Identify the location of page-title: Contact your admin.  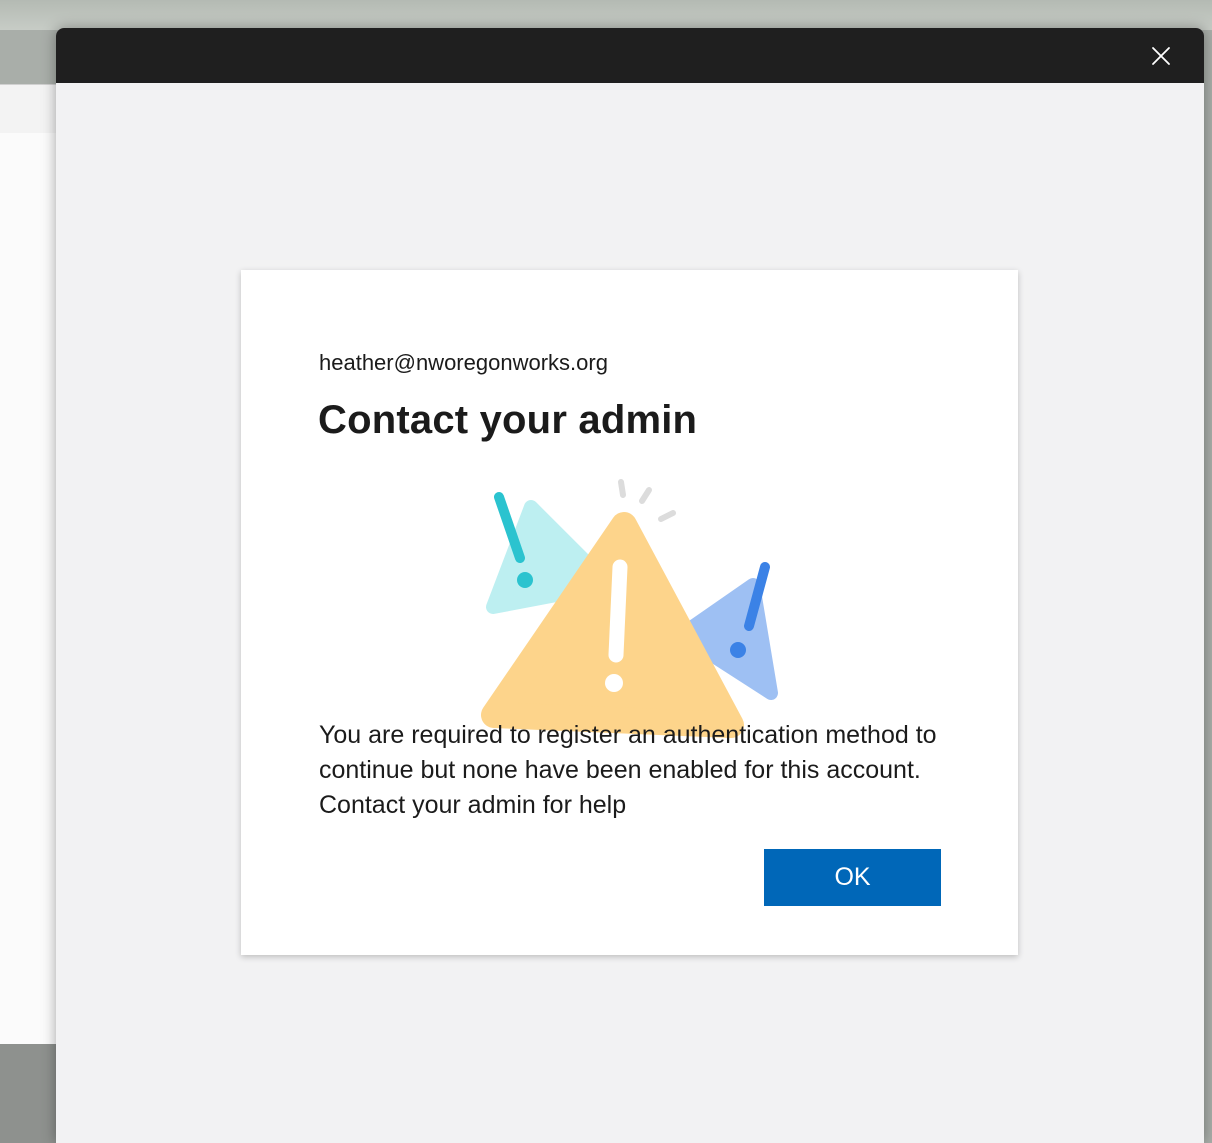
(508, 420).